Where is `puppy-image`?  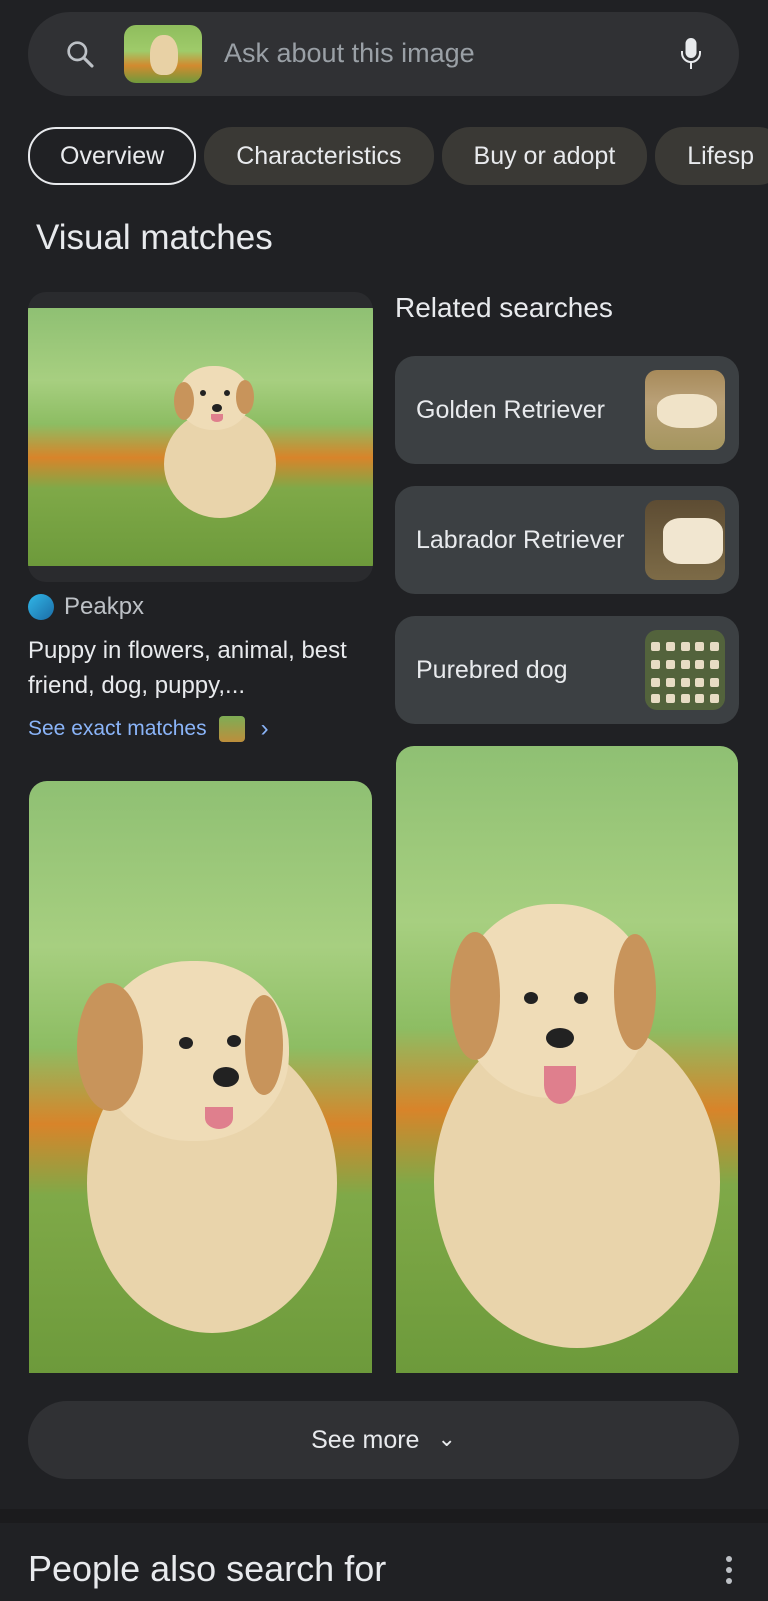 puppy-image is located at coordinates (200, 437).